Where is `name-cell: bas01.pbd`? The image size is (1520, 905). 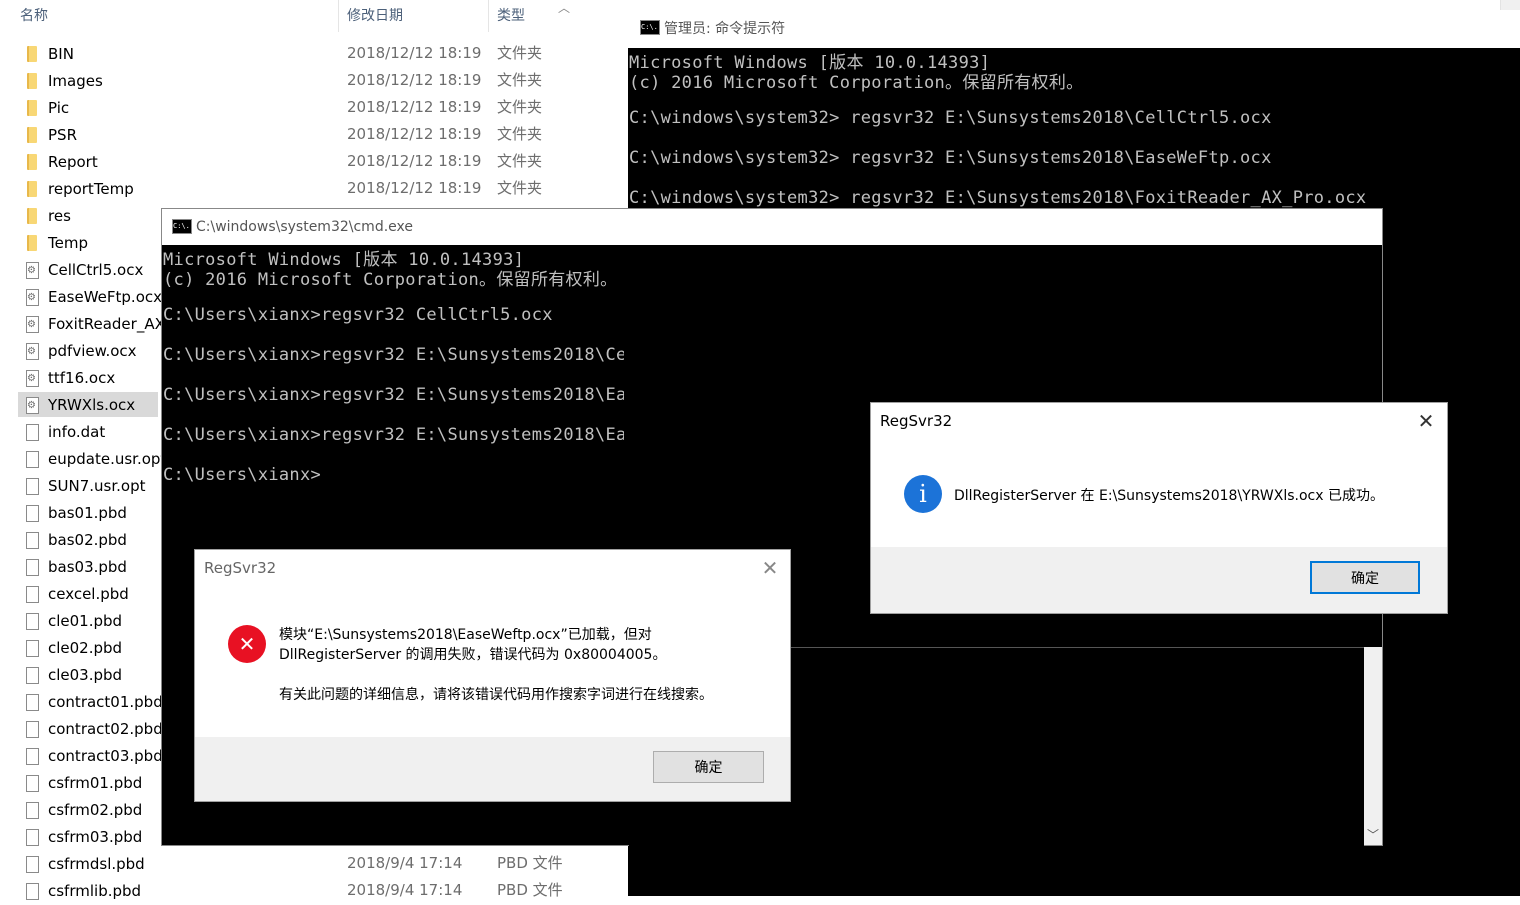 name-cell: bas01.pbd is located at coordinates (88, 512).